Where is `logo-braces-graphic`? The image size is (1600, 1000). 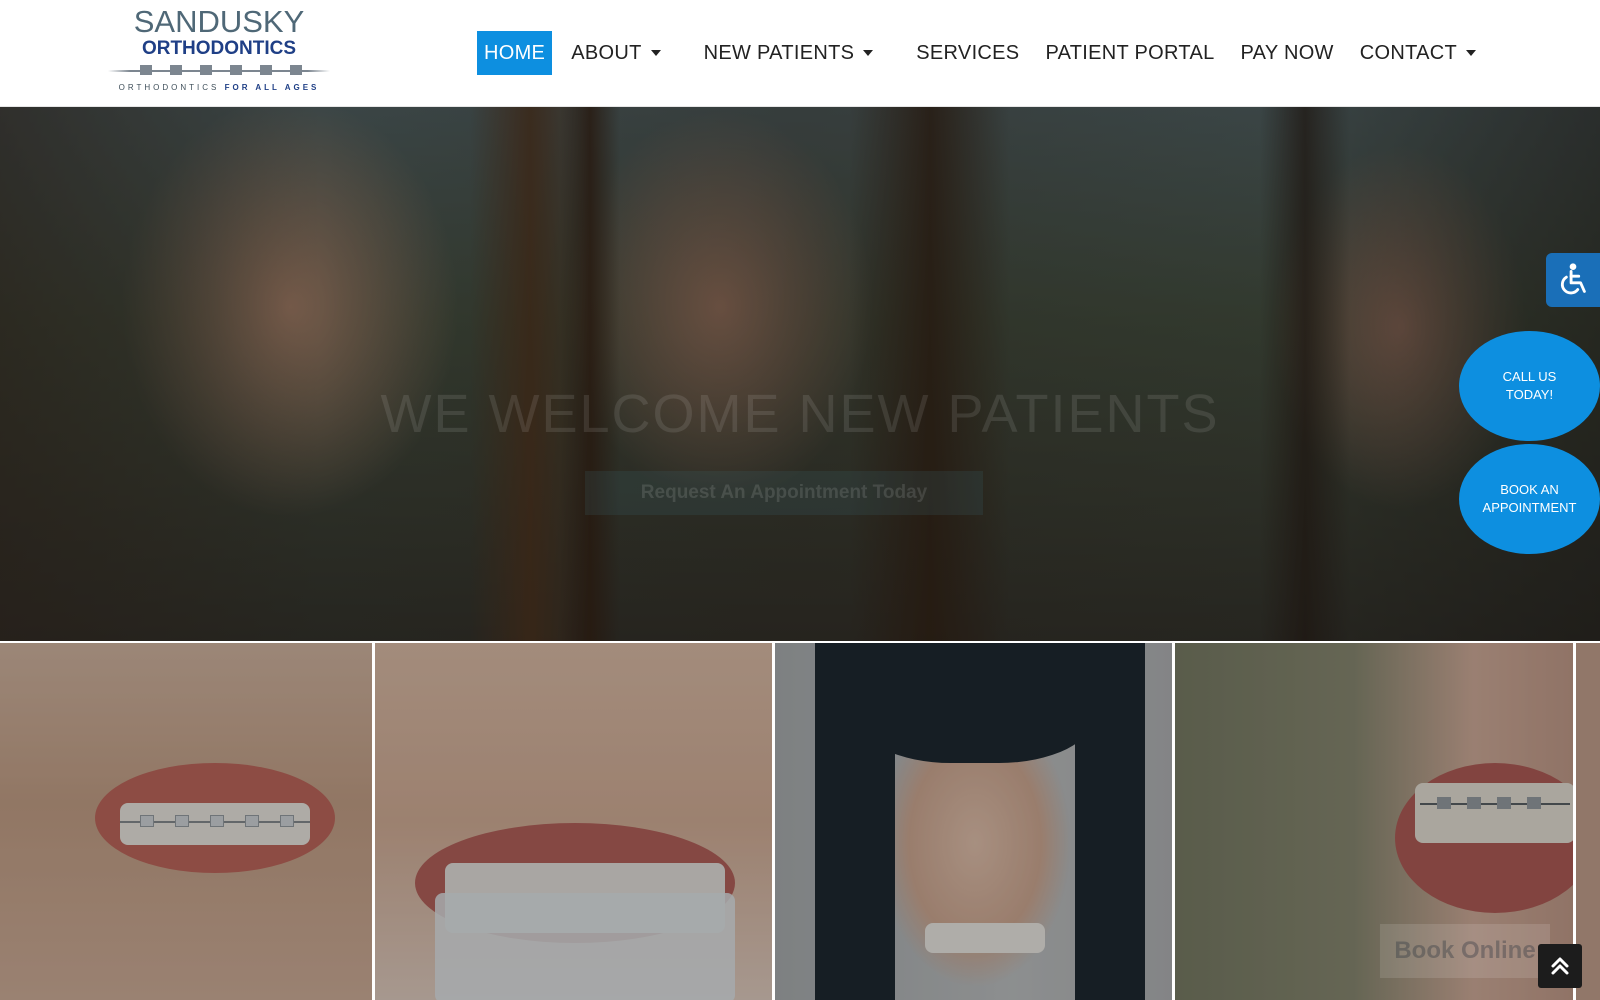
logo-braces-graphic is located at coordinates (219, 70).